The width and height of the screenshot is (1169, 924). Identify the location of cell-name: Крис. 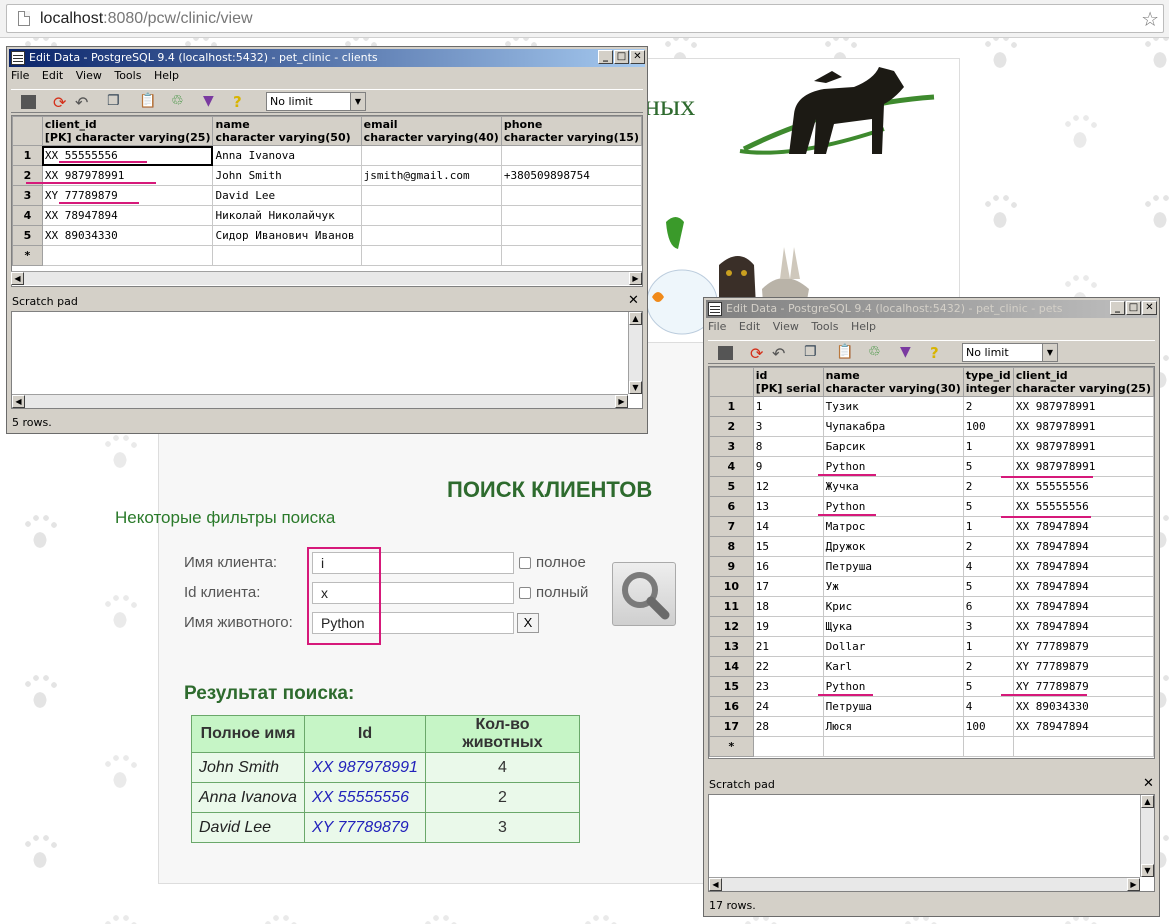
(893, 606).